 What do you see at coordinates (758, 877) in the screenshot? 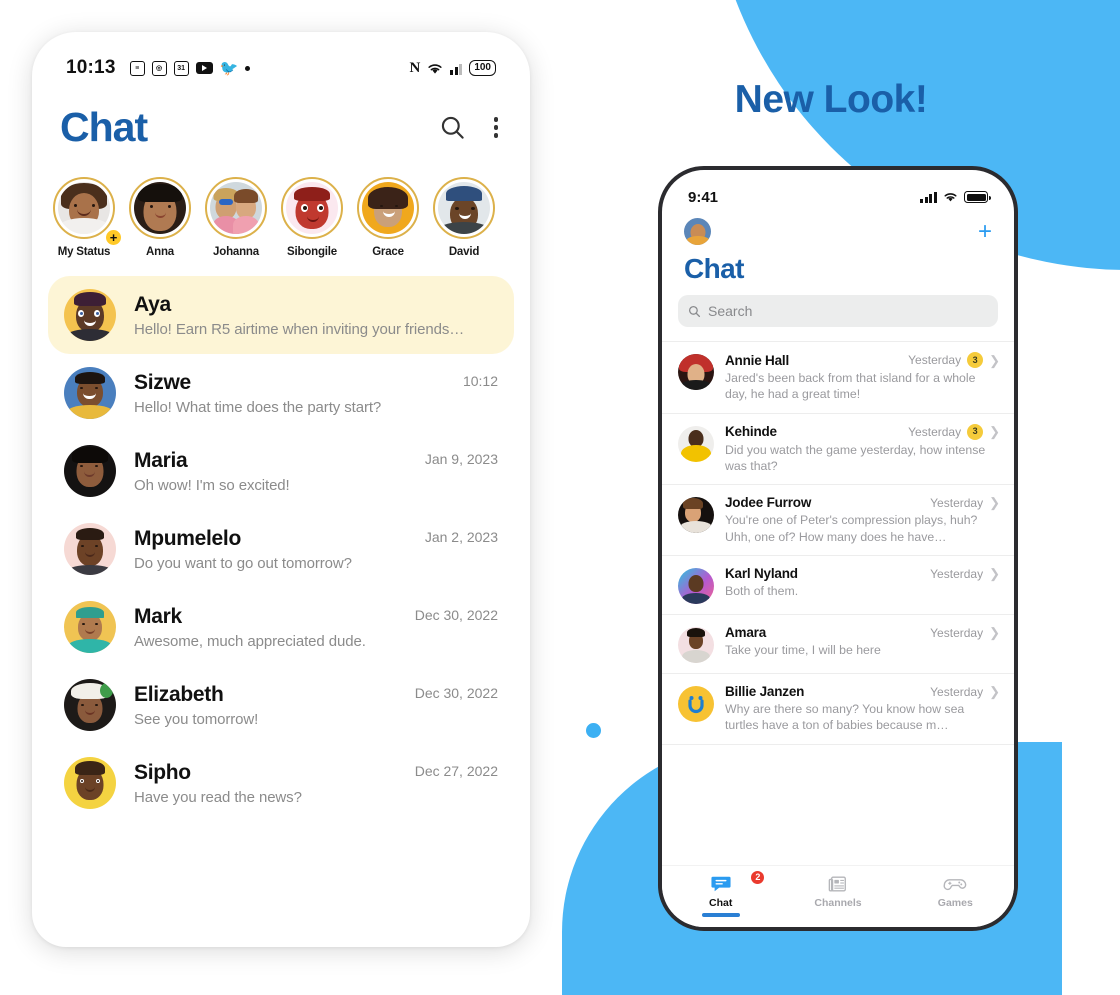
I see `tab-badge: 2` at bounding box center [758, 877].